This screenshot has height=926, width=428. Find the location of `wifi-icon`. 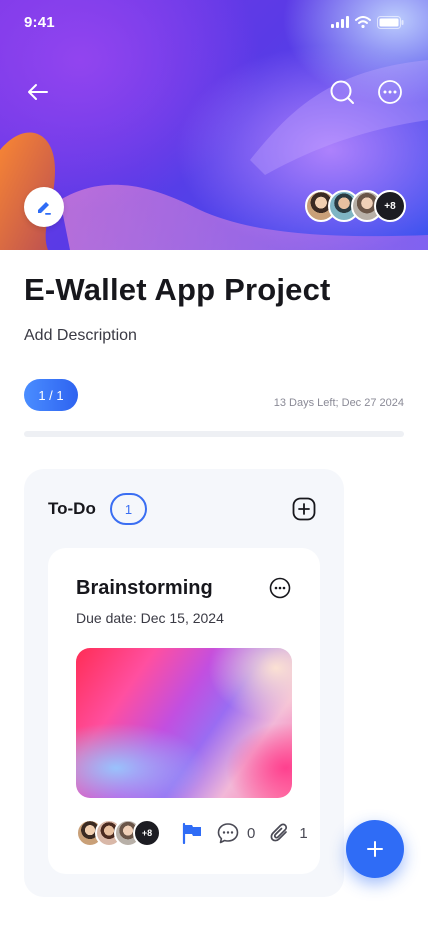

wifi-icon is located at coordinates (363, 22).